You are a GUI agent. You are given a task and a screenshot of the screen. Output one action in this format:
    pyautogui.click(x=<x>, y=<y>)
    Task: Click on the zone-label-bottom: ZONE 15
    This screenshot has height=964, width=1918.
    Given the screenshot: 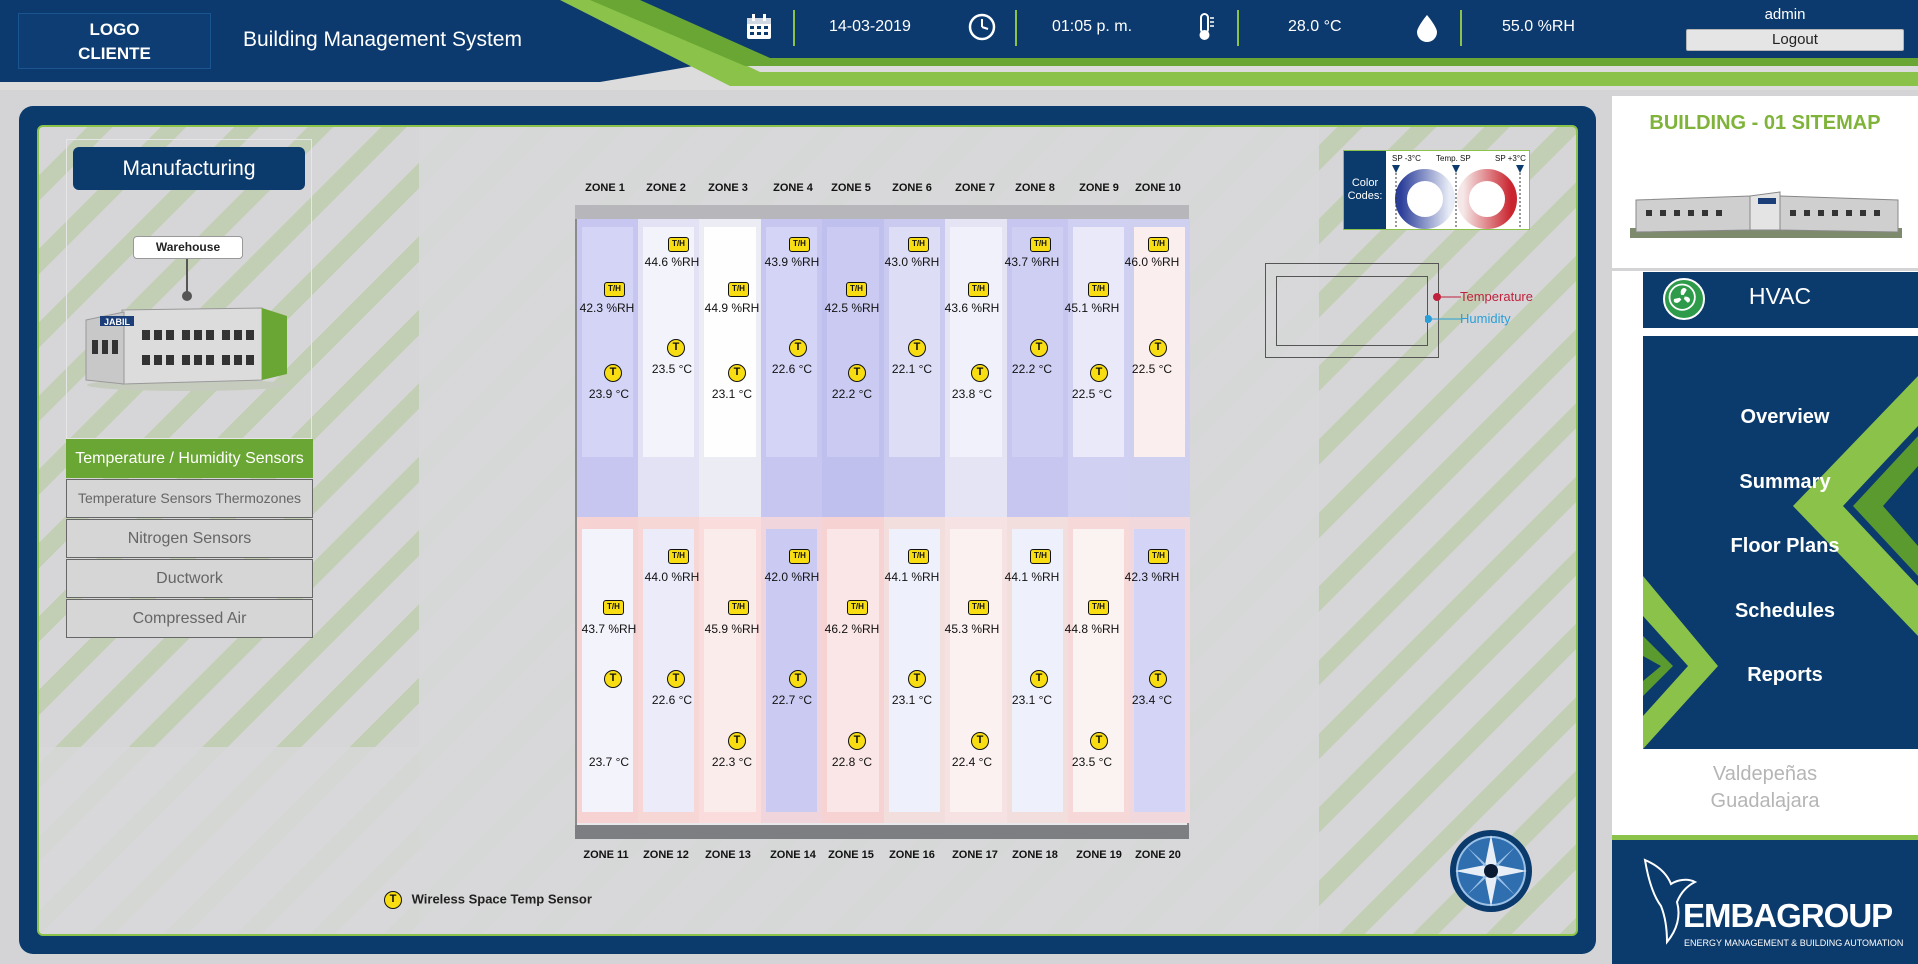 What is the action you would take?
    pyautogui.click(x=851, y=855)
    